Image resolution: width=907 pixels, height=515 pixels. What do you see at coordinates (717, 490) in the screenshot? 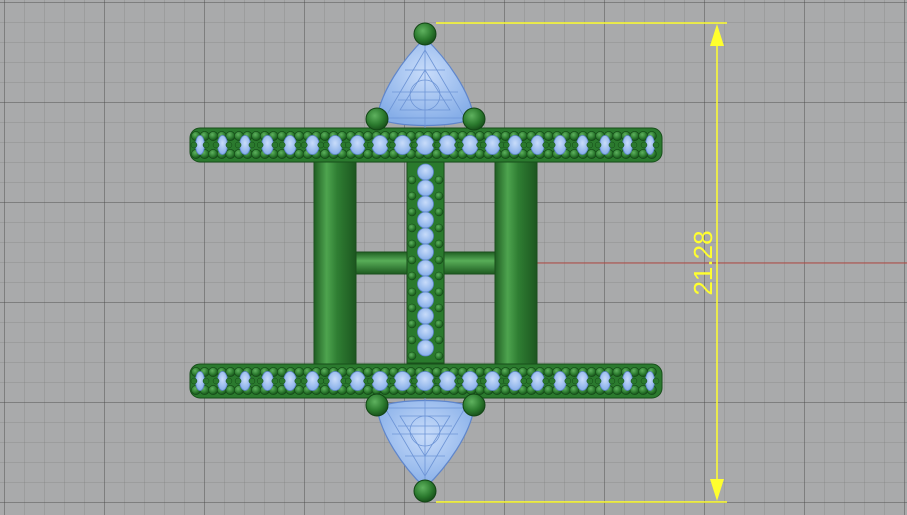
I see `dimension-arrow-bottom` at bounding box center [717, 490].